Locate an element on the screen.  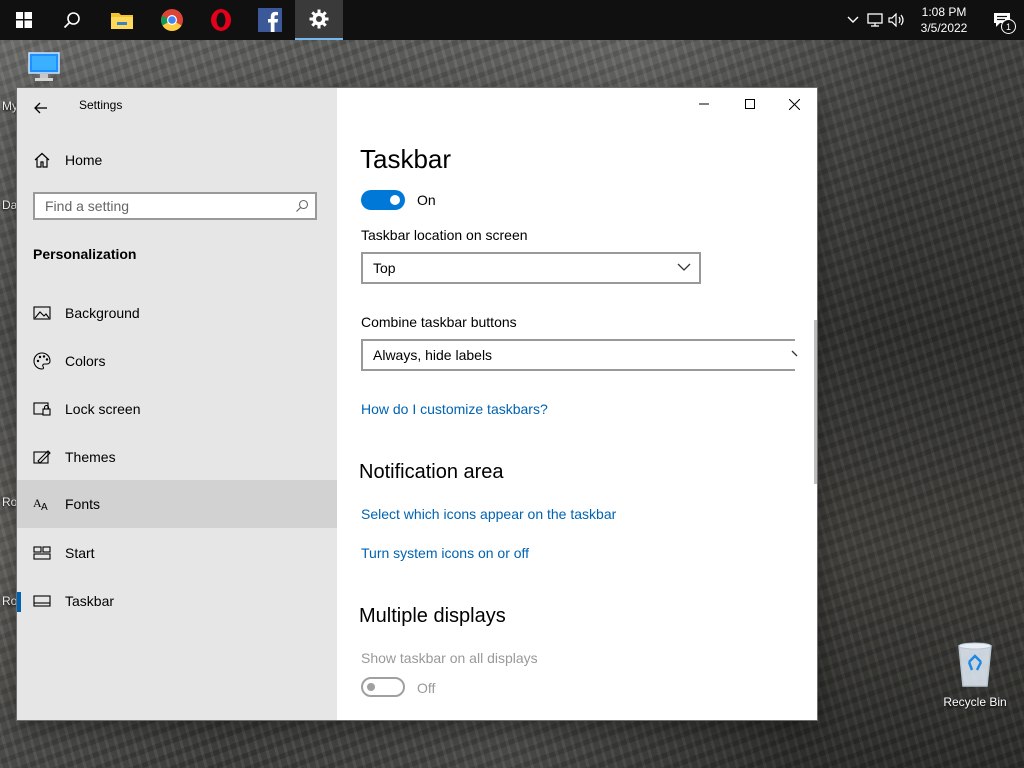
fonts-icon: AA is located at coordinates (42, 504).